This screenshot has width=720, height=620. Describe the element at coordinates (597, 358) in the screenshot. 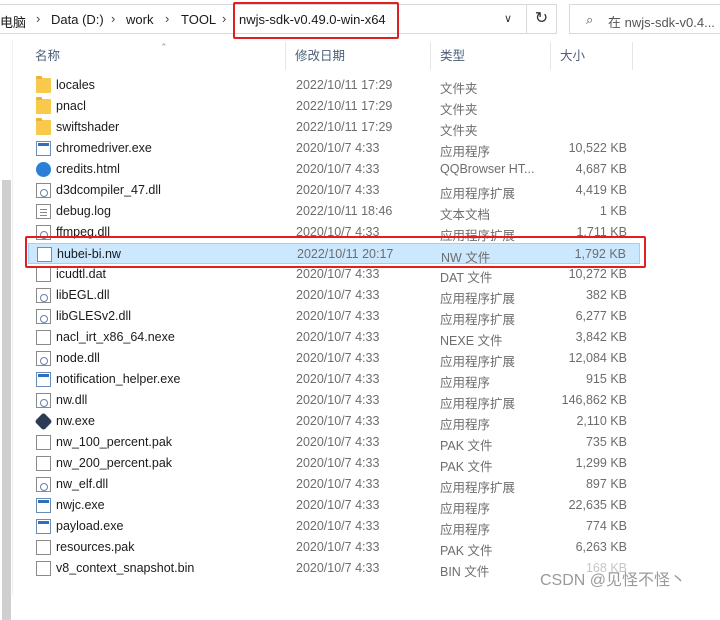

I see `file-size: 12,084 KB` at that location.